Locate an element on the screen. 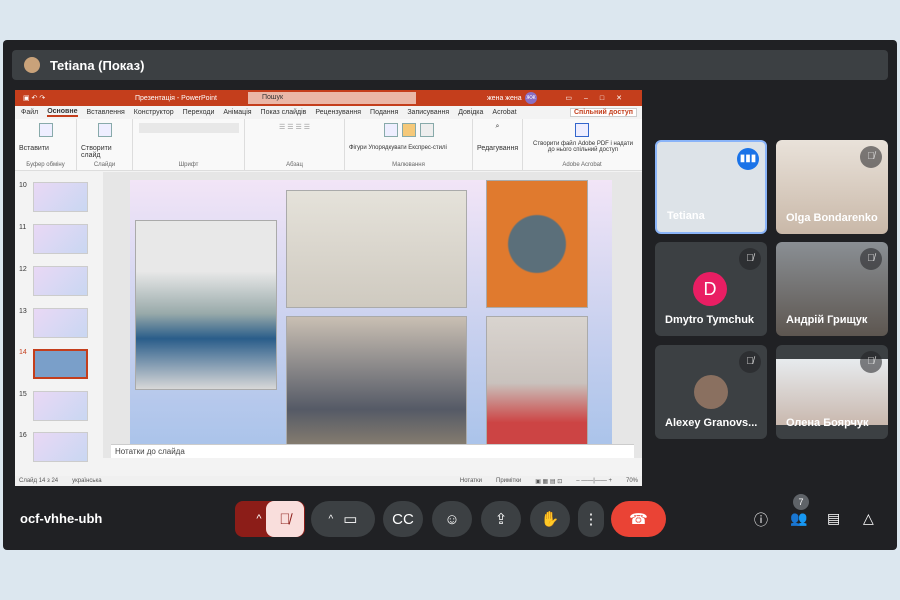 The width and height of the screenshot is (900, 600). participant-count-badge: 7 is located at coordinates (801, 502).